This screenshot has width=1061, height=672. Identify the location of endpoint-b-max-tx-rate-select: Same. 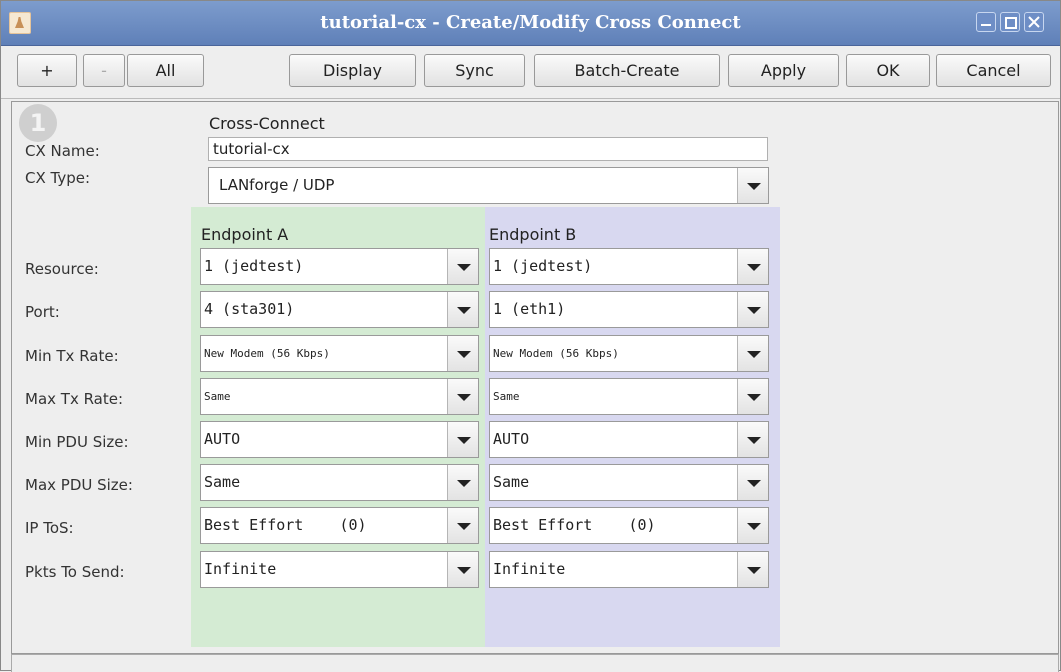
(629, 396).